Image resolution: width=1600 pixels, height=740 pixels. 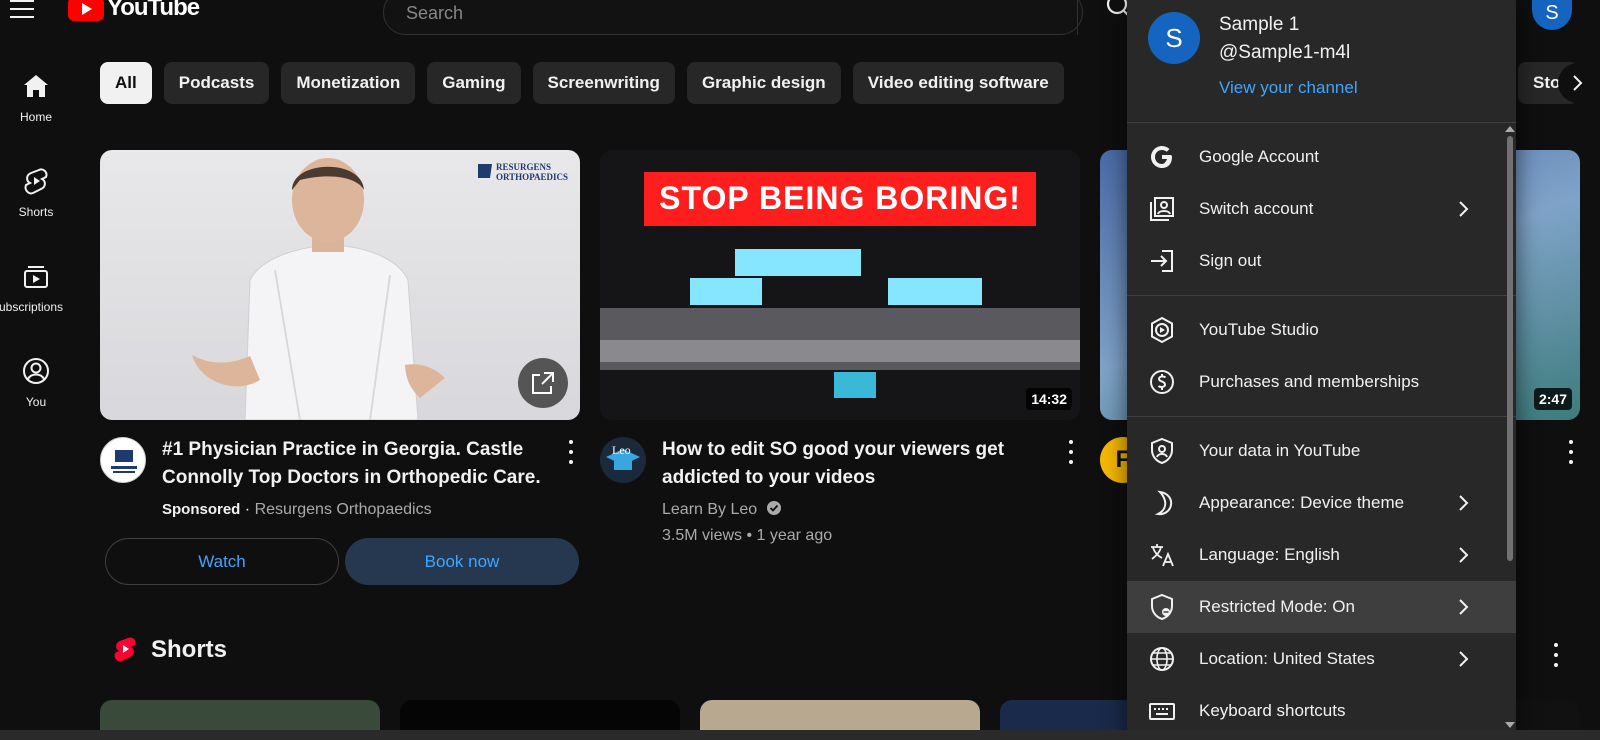 I want to click on subscriptions-icon, so click(x=36, y=277).